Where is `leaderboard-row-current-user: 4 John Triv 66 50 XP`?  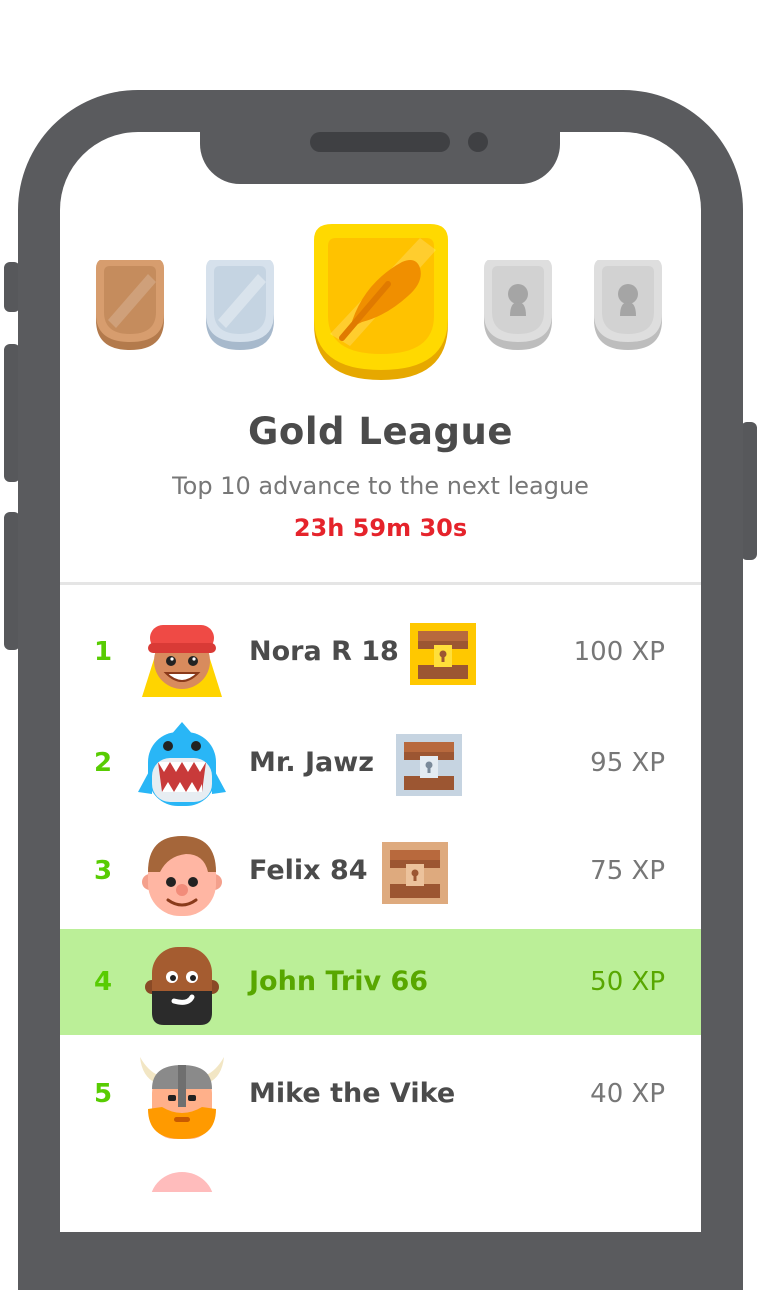 leaderboard-row-current-user: 4 John Triv 66 50 XP is located at coordinates (380, 982).